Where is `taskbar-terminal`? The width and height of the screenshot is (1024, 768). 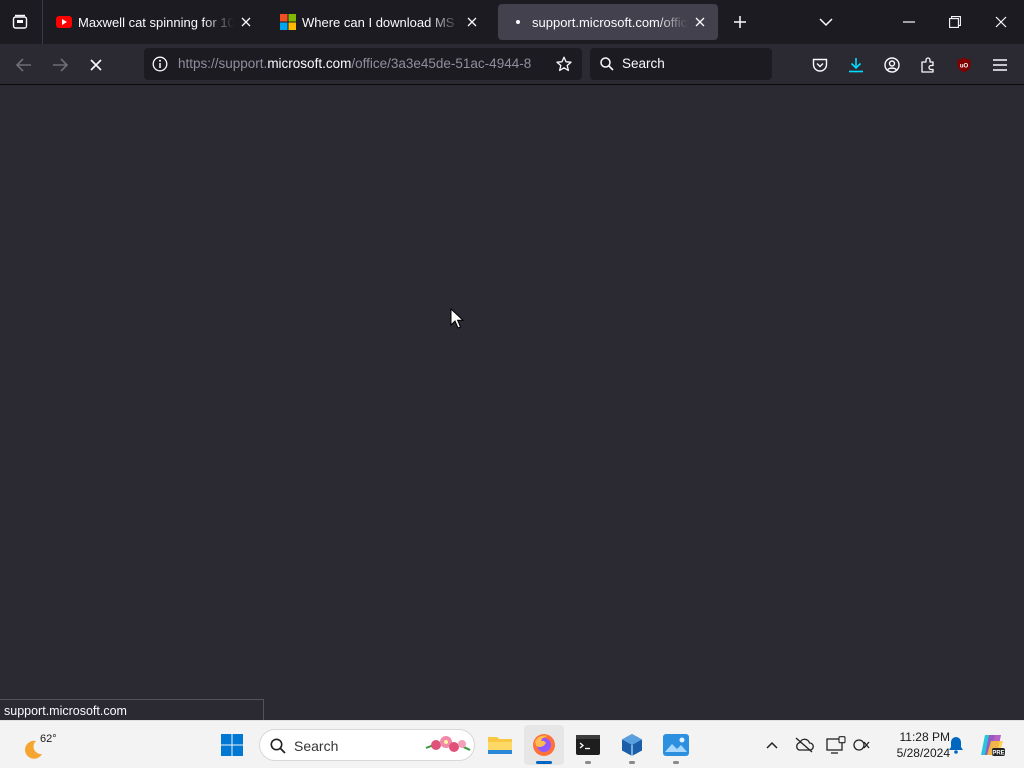 taskbar-terminal is located at coordinates (588, 745).